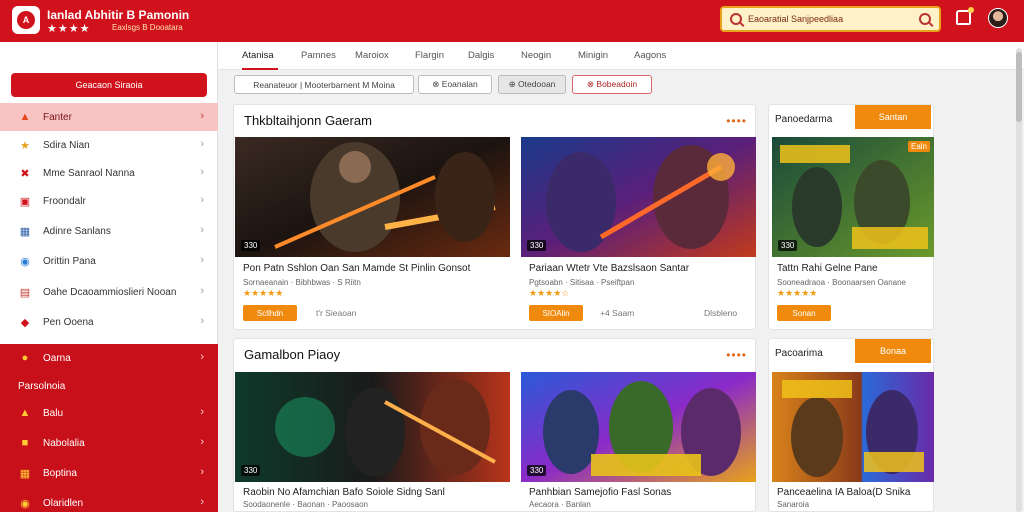  What do you see at coordinates (109, 201) in the screenshot?
I see `sidebar-item-3: ▣ Froondalr ›` at bounding box center [109, 201].